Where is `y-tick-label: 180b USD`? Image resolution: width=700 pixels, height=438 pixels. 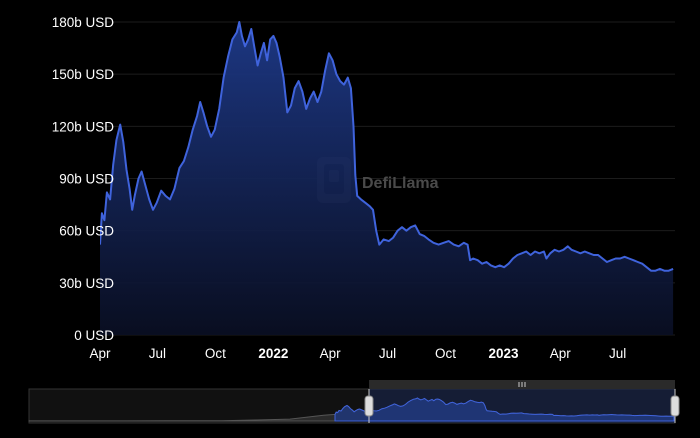
y-tick-label: 180b USD is located at coordinates (83, 22).